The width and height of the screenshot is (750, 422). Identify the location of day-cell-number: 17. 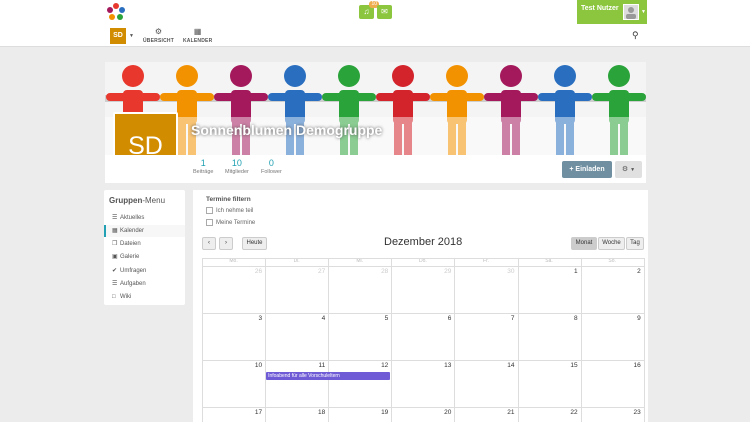
(252, 412).